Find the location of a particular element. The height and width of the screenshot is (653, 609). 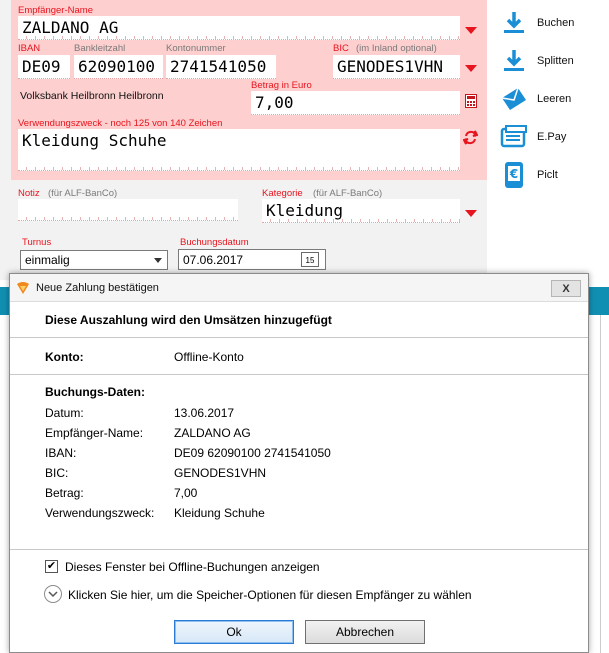

sidebar-item-label: E.Pay is located at coordinates (552, 137).